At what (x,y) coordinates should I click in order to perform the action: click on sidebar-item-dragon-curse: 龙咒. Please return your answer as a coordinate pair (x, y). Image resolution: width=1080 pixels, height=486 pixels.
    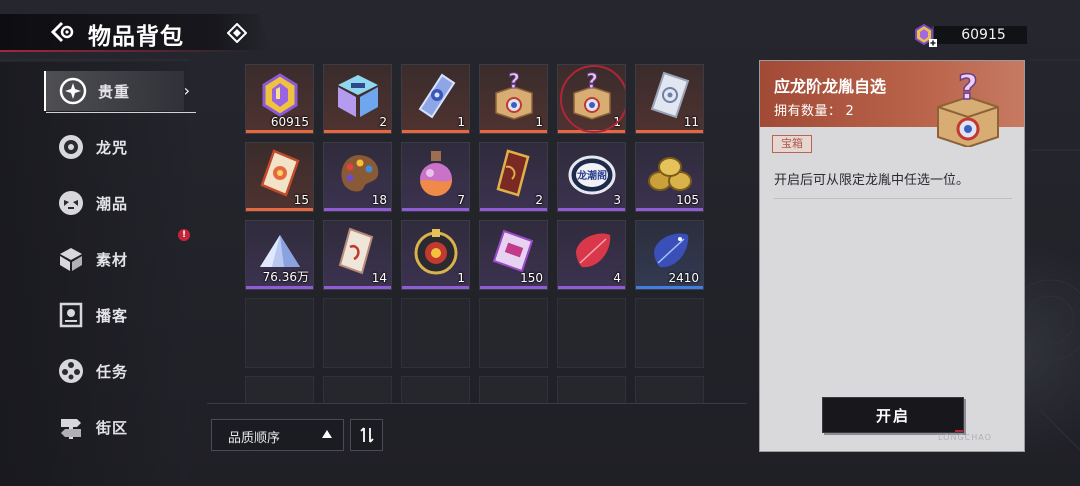
    Looking at the image, I should click on (114, 147).